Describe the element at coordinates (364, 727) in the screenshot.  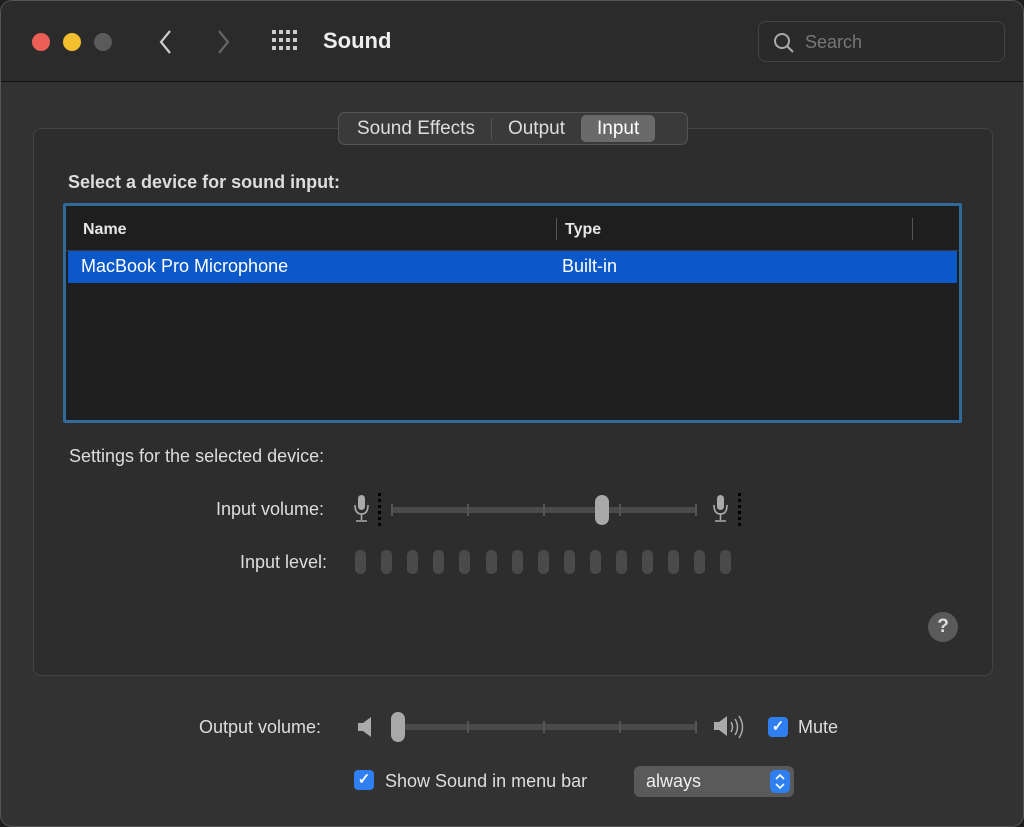
I see `speaker-low-icon` at that location.